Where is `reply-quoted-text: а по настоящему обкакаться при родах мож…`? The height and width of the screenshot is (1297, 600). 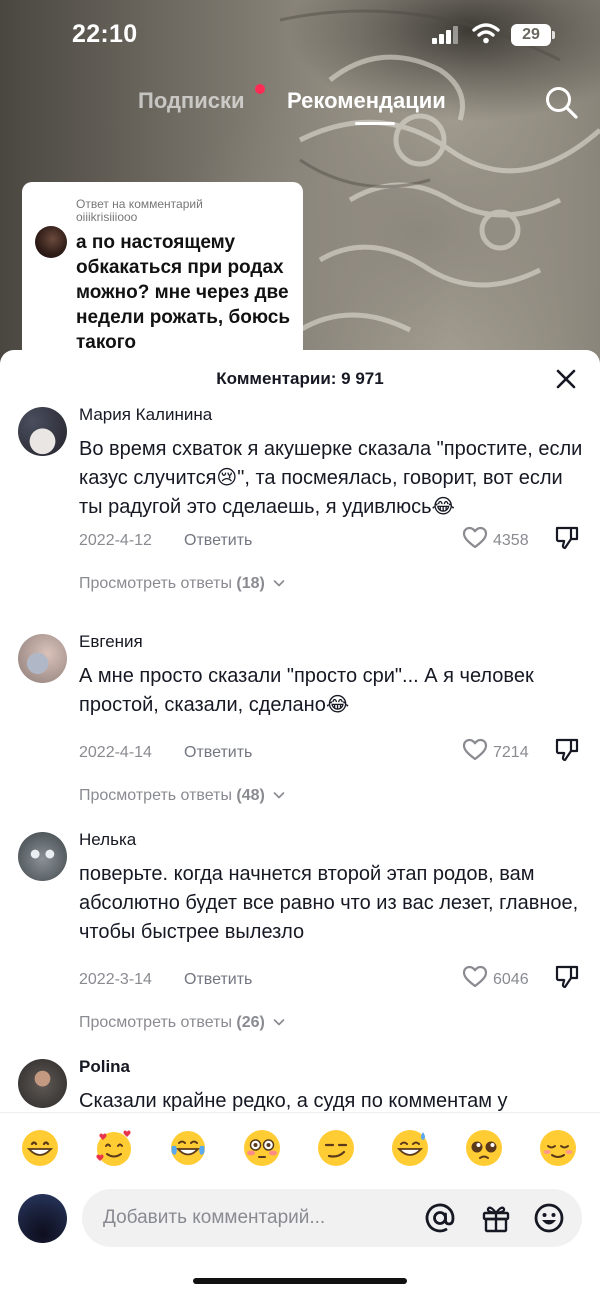
reply-quoted-text: а по настоящему обкакаться при родах мож… is located at coordinates (183, 292).